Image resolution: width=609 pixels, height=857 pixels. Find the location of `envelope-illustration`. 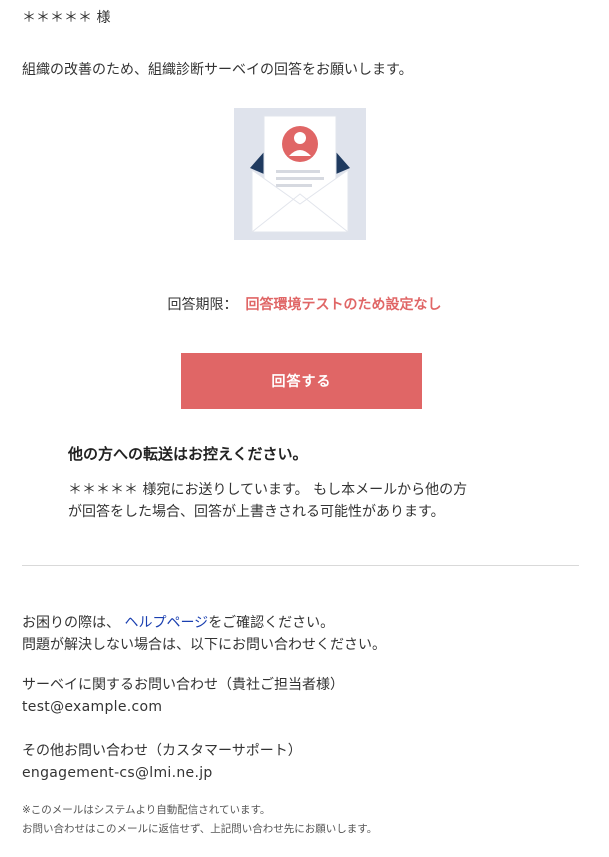

envelope-illustration is located at coordinates (300, 174).